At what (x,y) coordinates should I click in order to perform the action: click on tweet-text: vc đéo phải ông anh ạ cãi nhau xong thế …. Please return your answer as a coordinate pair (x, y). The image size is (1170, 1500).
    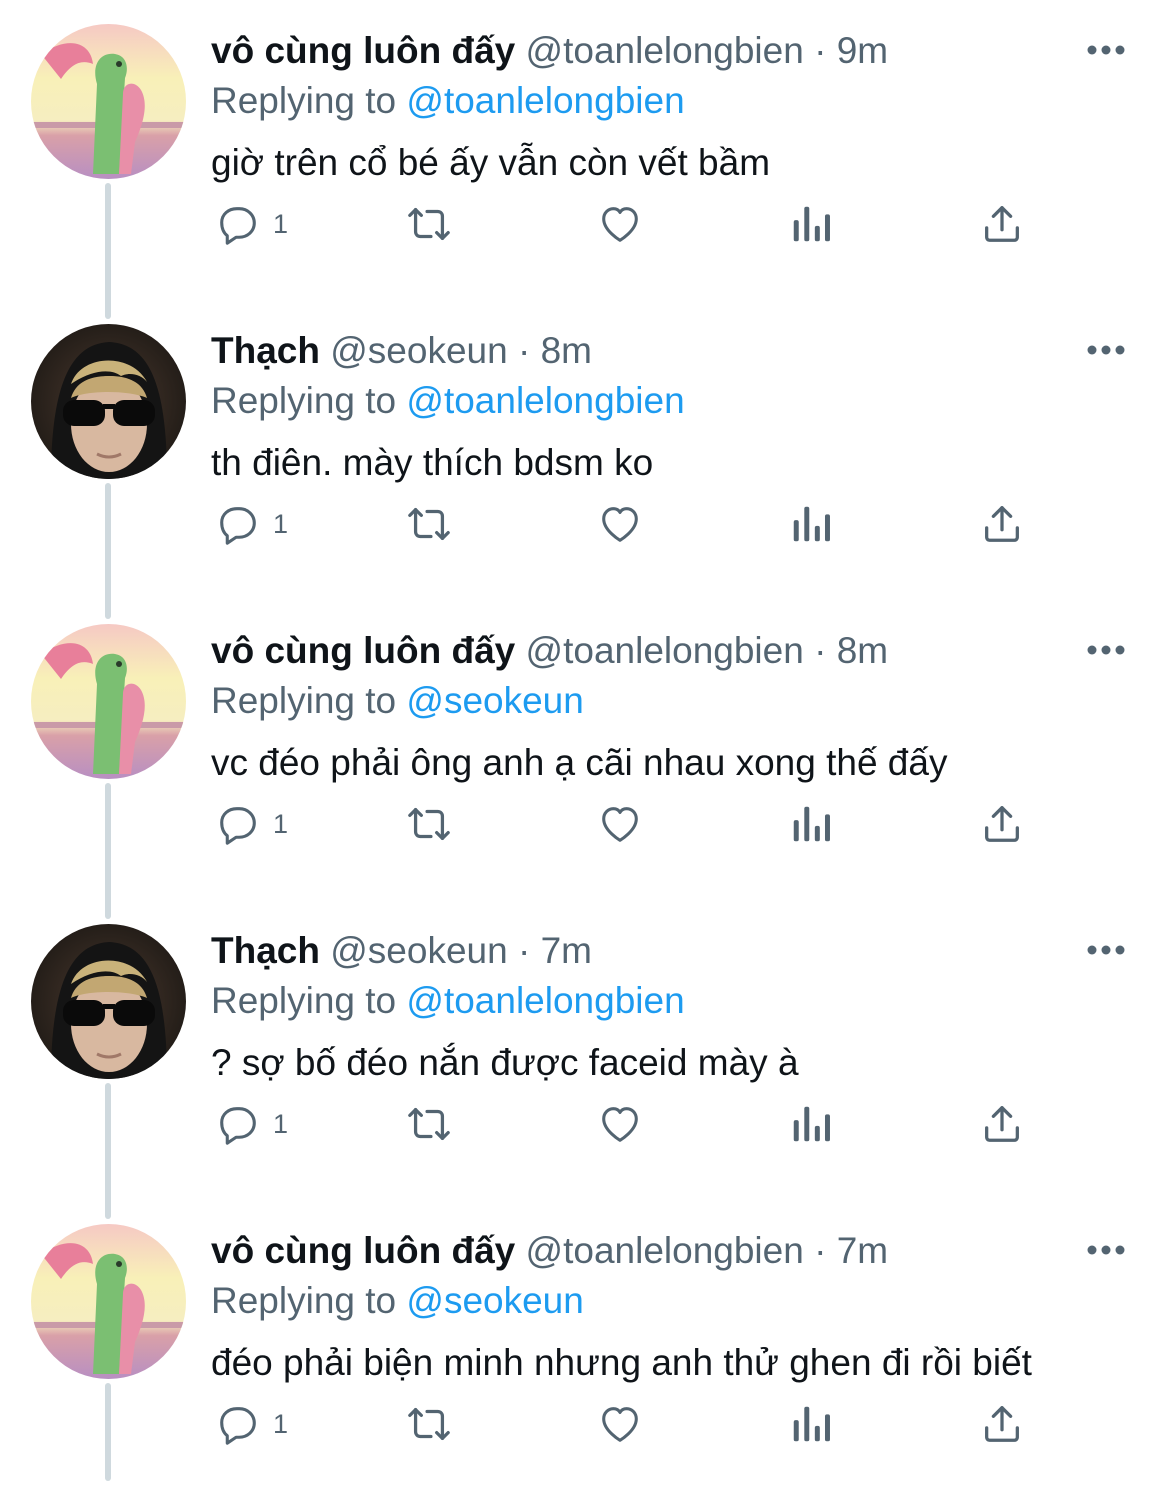
    Looking at the image, I should click on (579, 762).